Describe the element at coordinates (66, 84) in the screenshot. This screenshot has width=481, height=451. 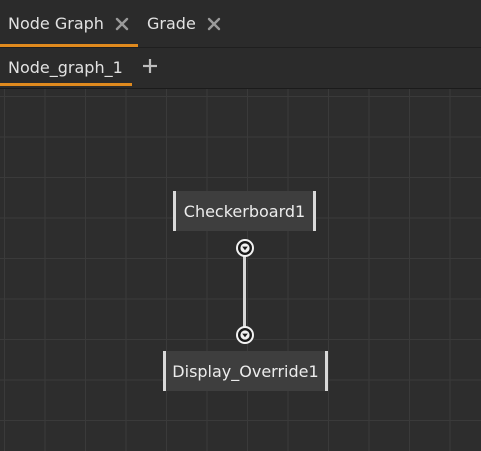
I see `active-graph-tab-indicator` at that location.